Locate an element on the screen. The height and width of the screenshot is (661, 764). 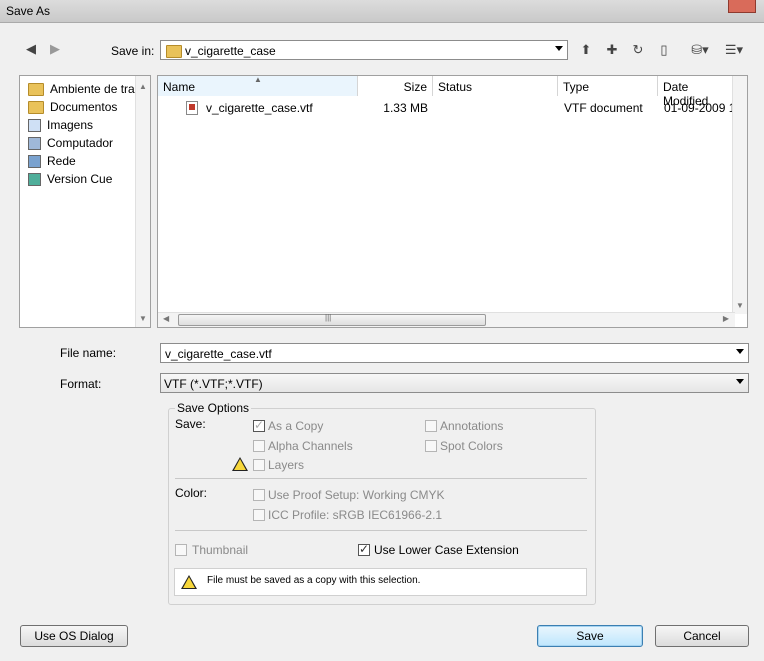
cancel-button: Cancel is located at coordinates (702, 636).